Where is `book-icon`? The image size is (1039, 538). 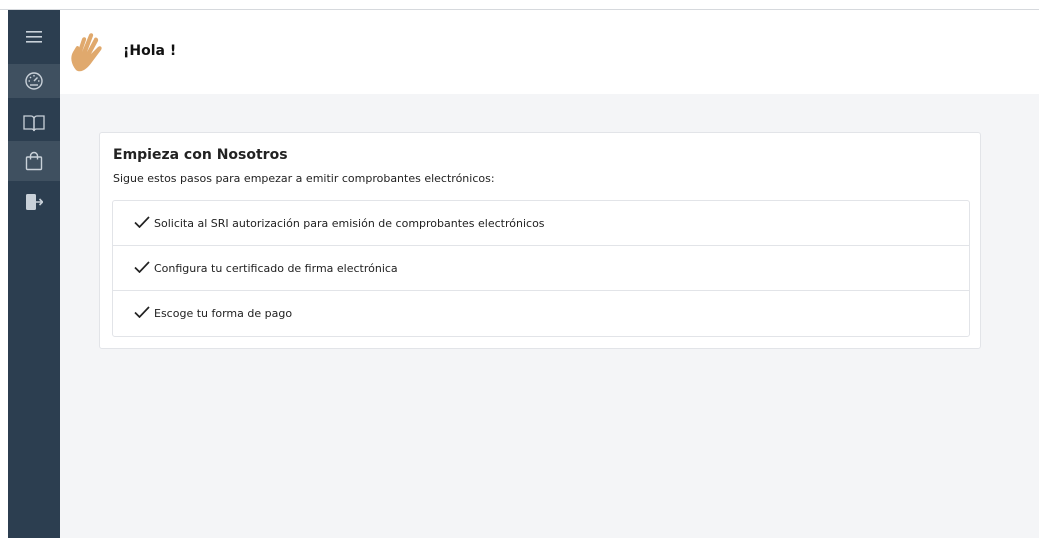
book-icon is located at coordinates (34, 123).